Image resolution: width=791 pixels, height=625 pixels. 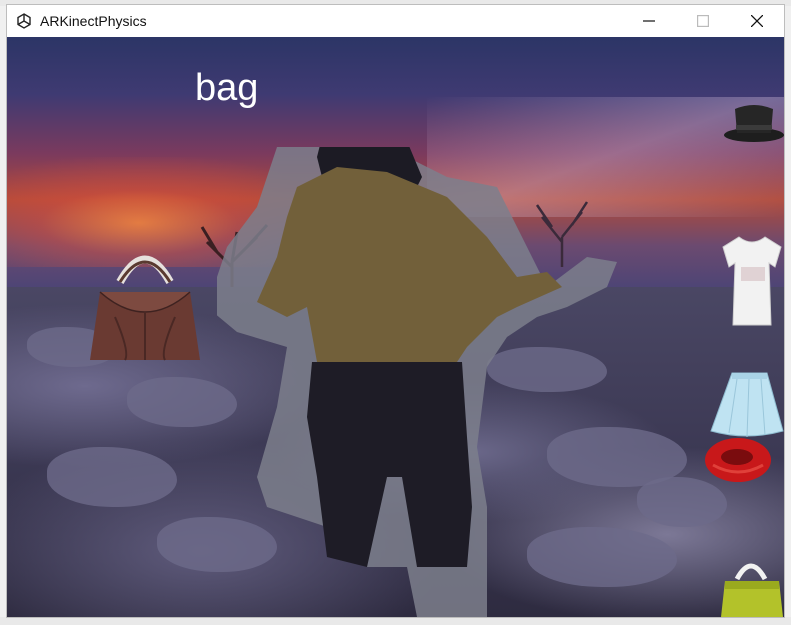 I want to click on blue-skirt-item, so click(x=745, y=404).